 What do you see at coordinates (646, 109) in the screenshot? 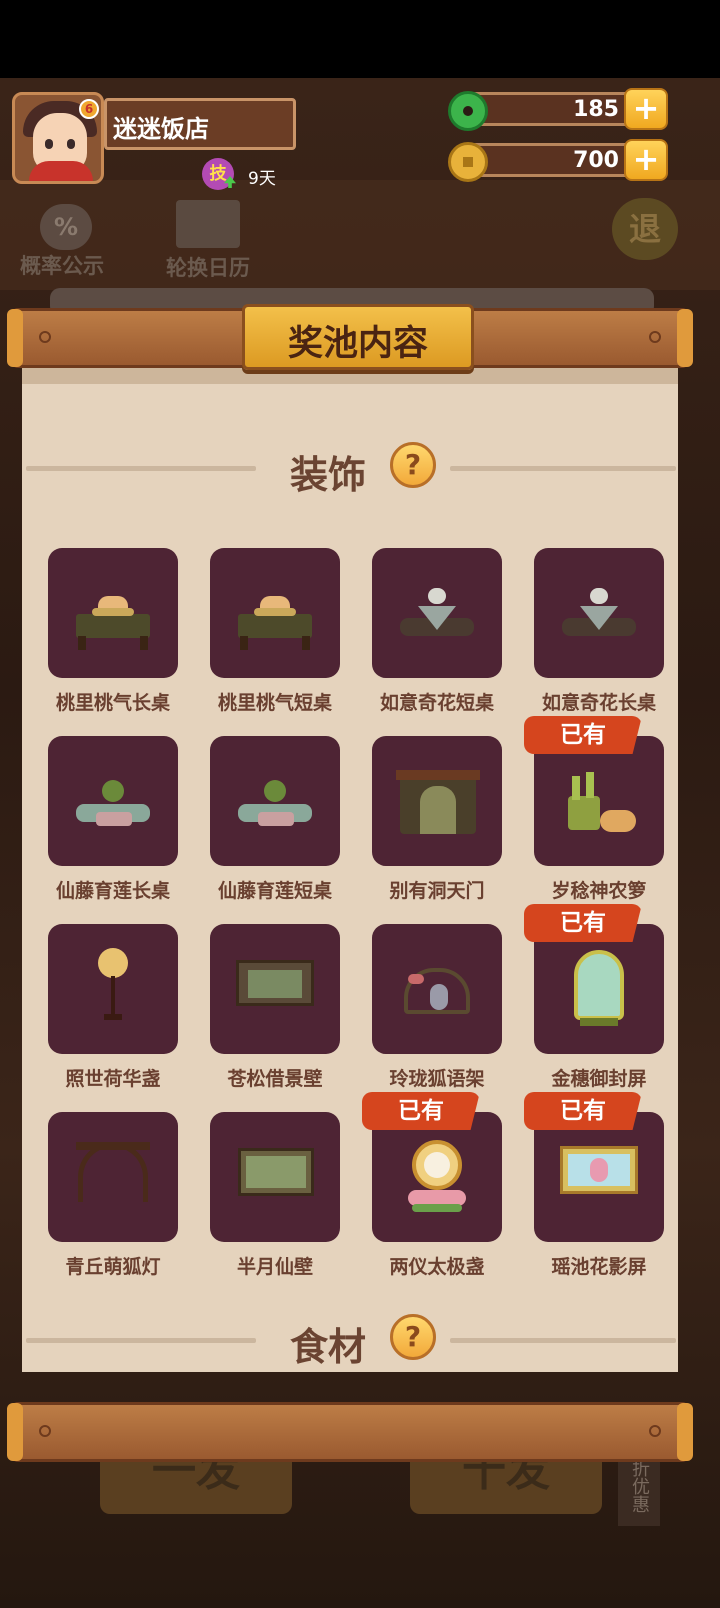
I see `add-jade-button: +` at bounding box center [646, 109].